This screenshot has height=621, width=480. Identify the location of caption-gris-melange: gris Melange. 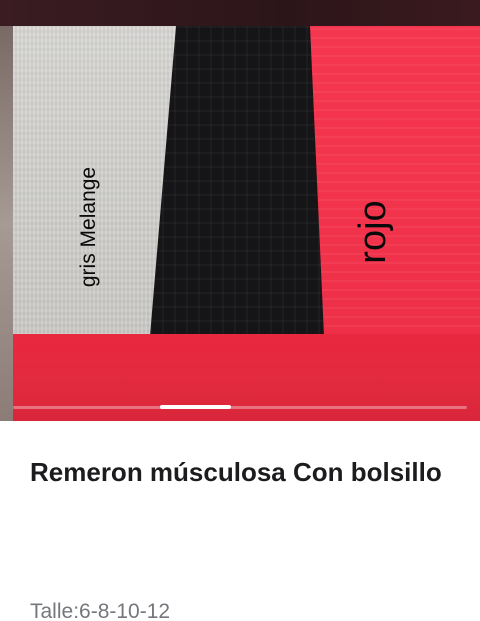
(88, 227).